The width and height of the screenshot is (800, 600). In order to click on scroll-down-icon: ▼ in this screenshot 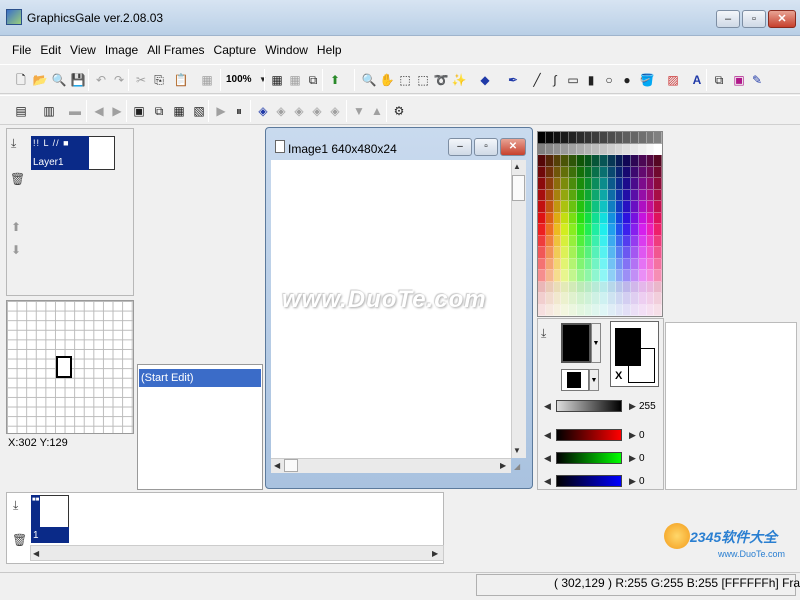, I will do `click(517, 450)`.